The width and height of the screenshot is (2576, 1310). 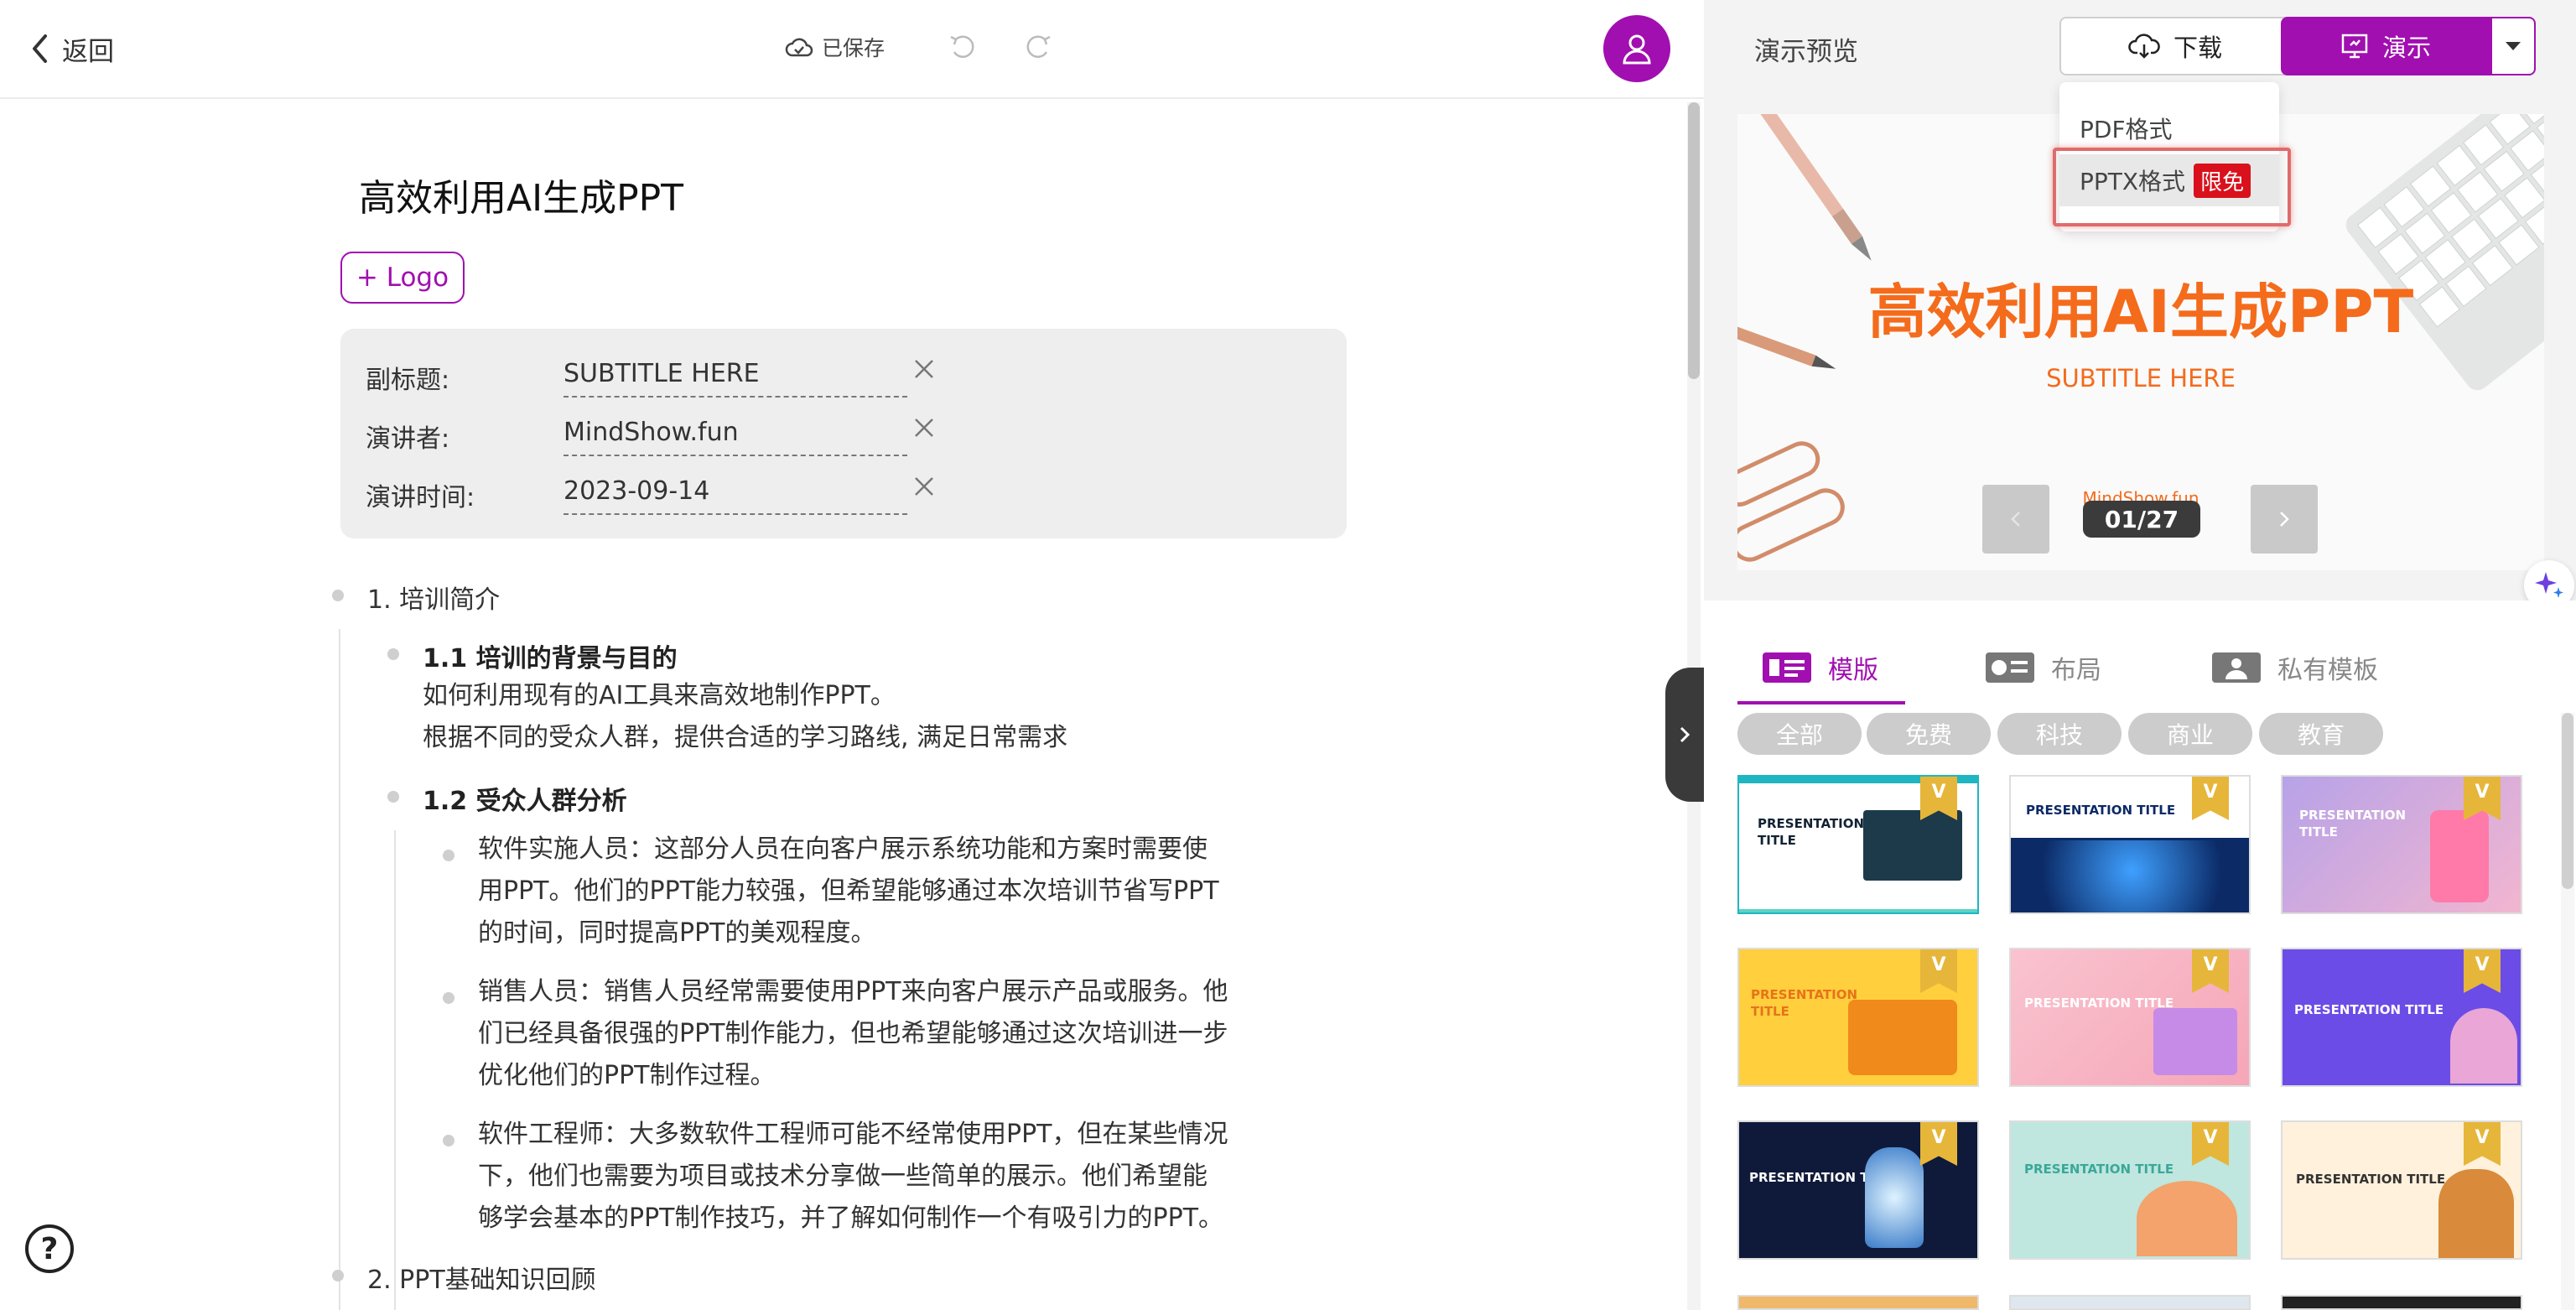 What do you see at coordinates (88, 51) in the screenshot?
I see `back-label: 返回` at bounding box center [88, 51].